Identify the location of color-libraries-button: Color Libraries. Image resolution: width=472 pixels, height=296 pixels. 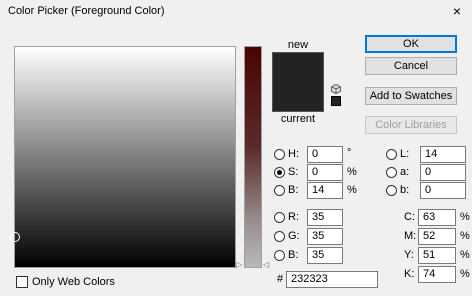
(411, 125).